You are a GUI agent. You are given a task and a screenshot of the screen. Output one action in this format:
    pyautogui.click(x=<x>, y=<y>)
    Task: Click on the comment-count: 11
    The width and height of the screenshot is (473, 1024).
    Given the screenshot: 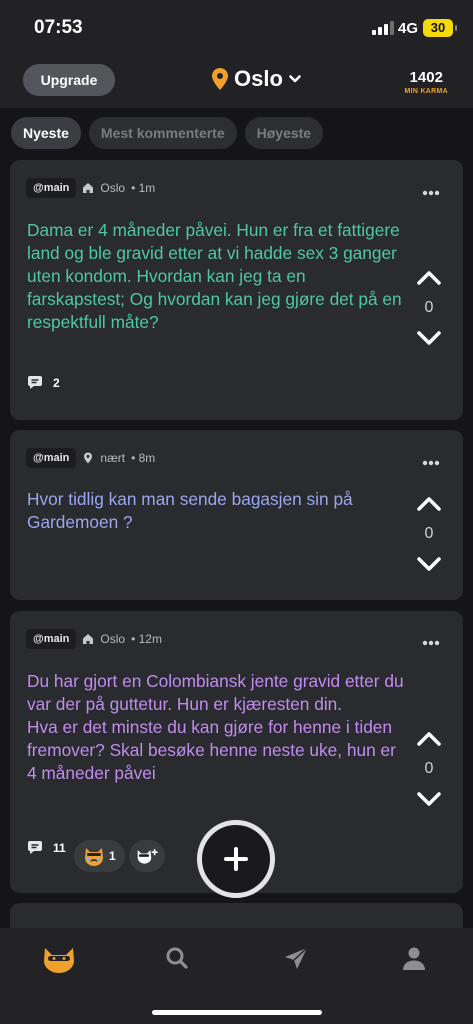 What is the action you would take?
    pyautogui.click(x=46, y=847)
    